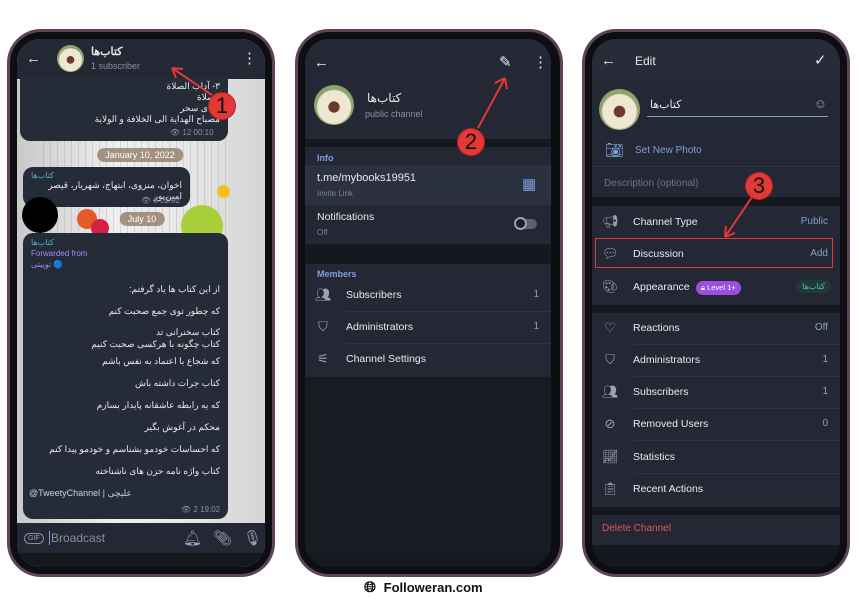 The image size is (860, 600). What do you see at coordinates (433, 587) in the screenshot?
I see `footer-text: Followeran.com` at bounding box center [433, 587].